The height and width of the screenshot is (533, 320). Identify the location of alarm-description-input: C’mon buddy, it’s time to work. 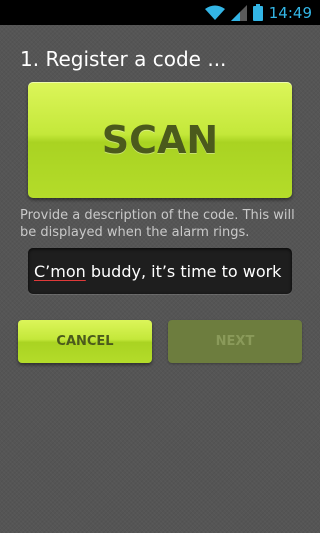
(160, 271).